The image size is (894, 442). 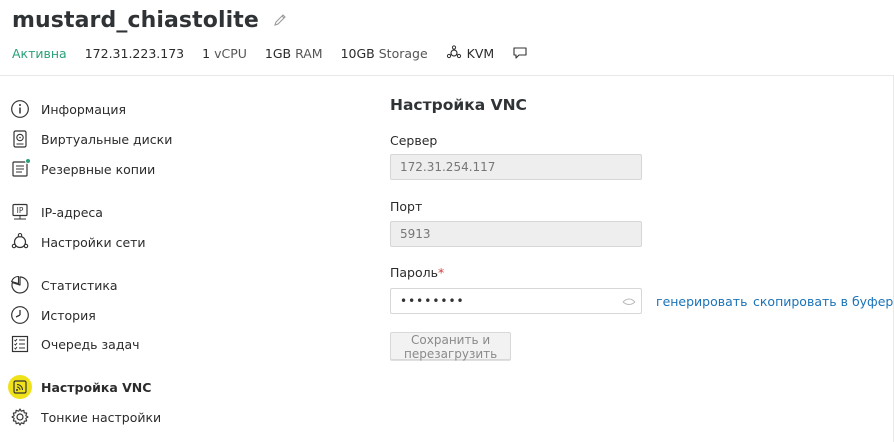 I want to click on sidebar-item-ip: IP IP-адреса, so click(x=56, y=212).